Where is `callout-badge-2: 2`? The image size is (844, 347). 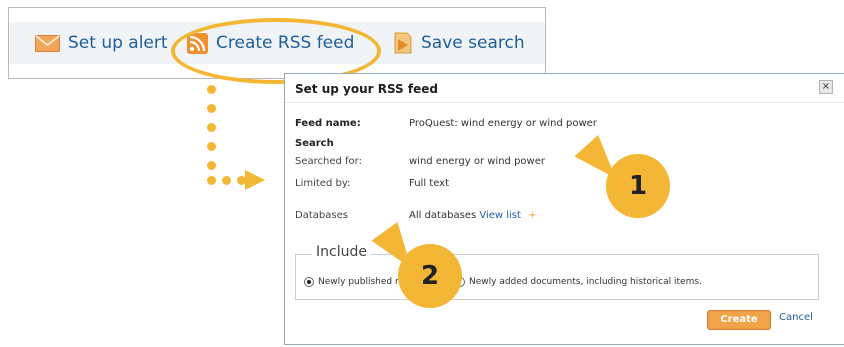
callout-badge-2: 2 is located at coordinates (430, 276).